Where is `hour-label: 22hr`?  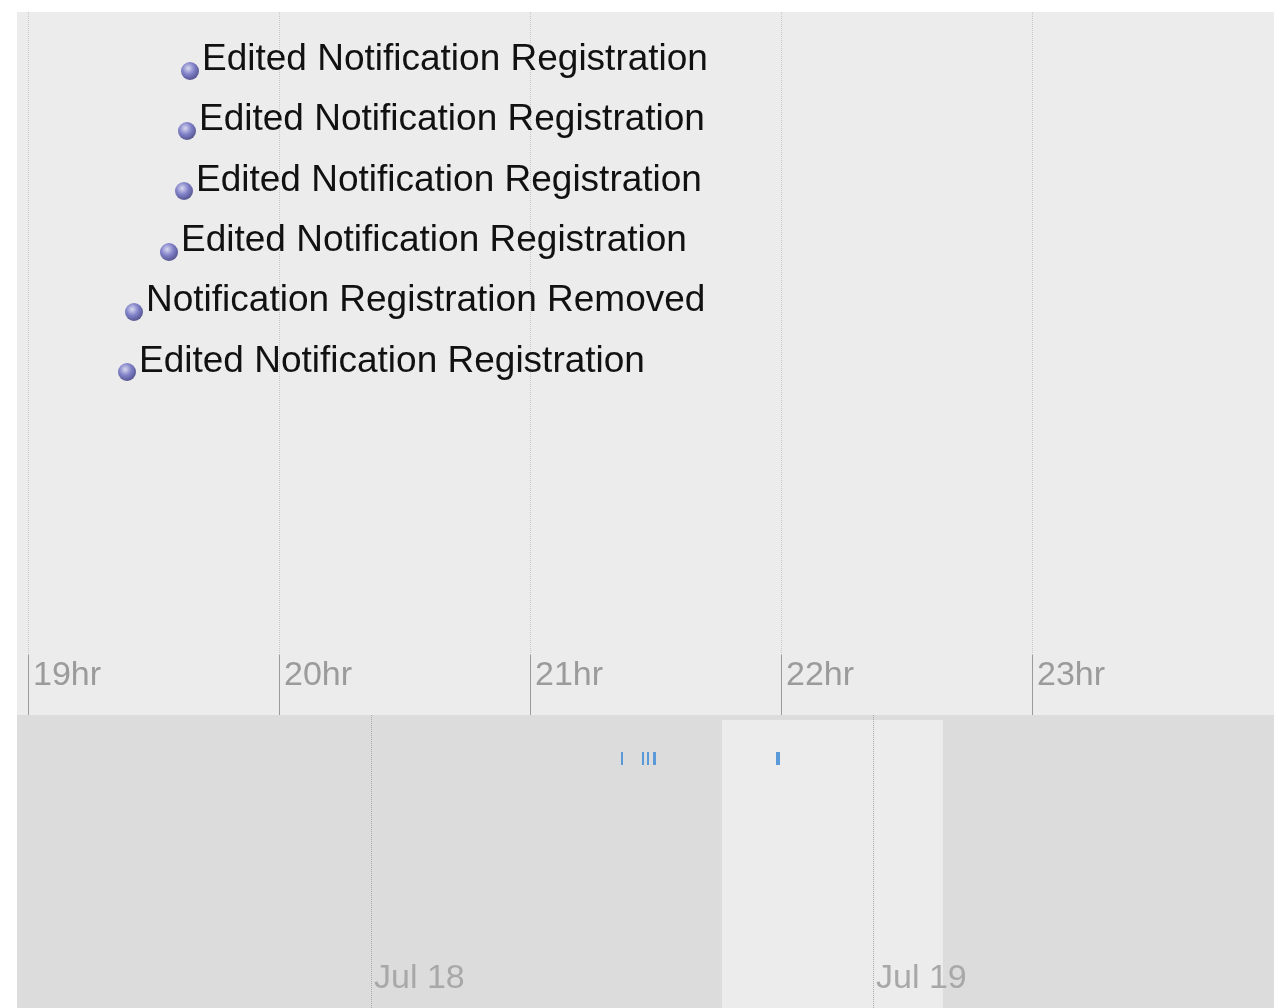 hour-label: 22hr is located at coordinates (820, 673).